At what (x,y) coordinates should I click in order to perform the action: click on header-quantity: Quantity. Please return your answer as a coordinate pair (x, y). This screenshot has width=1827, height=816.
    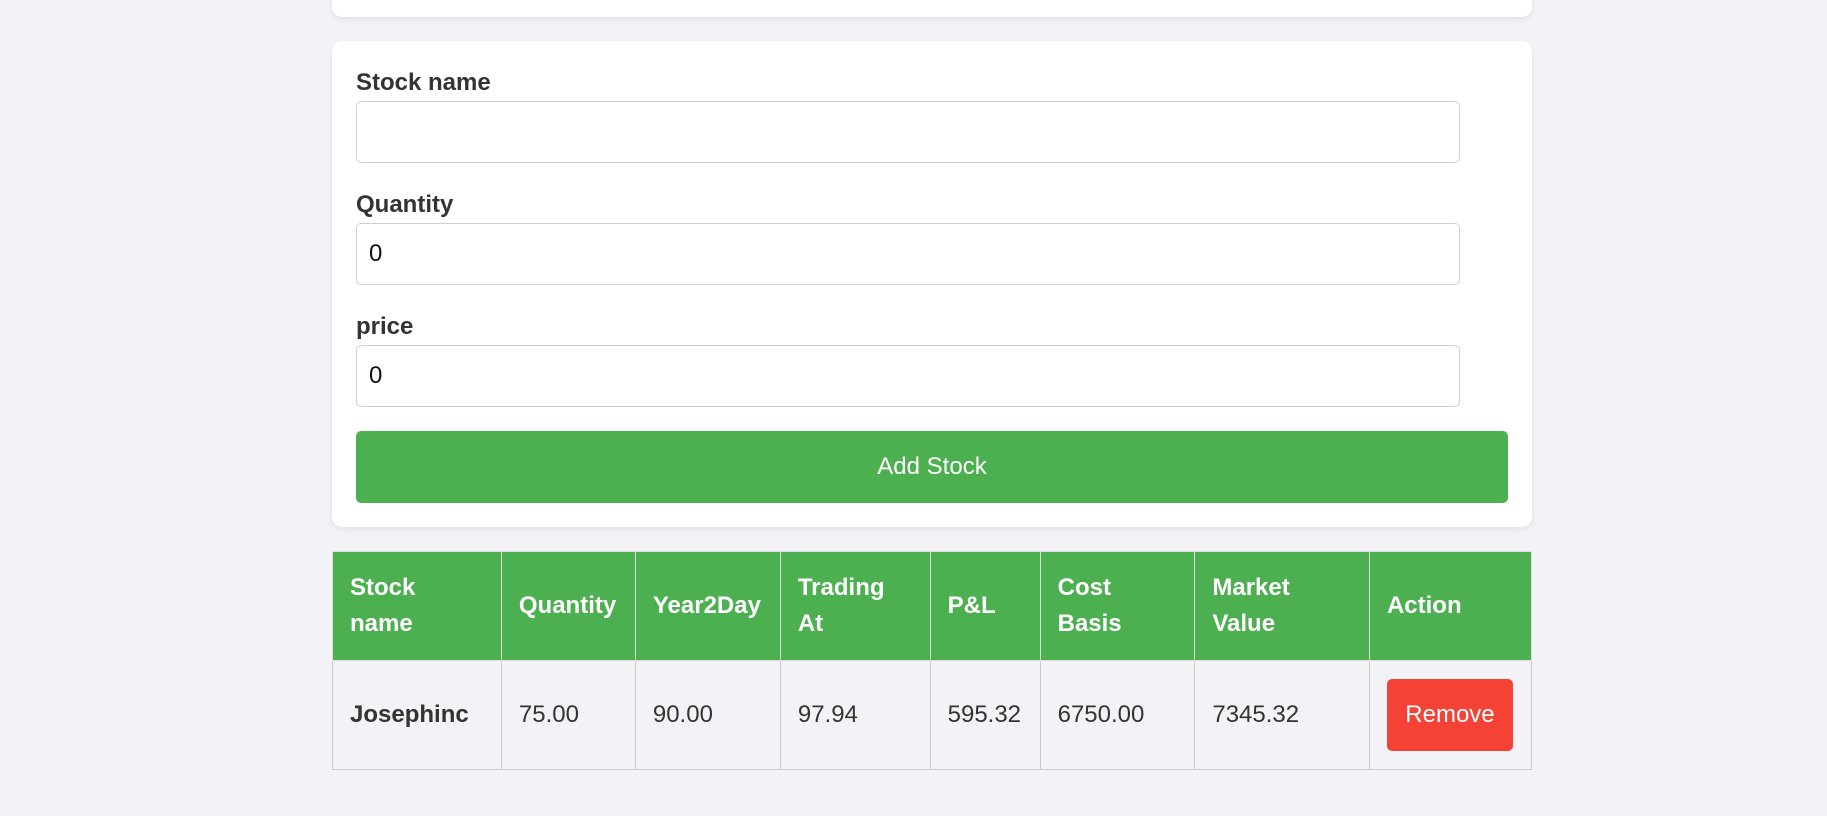
    Looking at the image, I should click on (568, 606).